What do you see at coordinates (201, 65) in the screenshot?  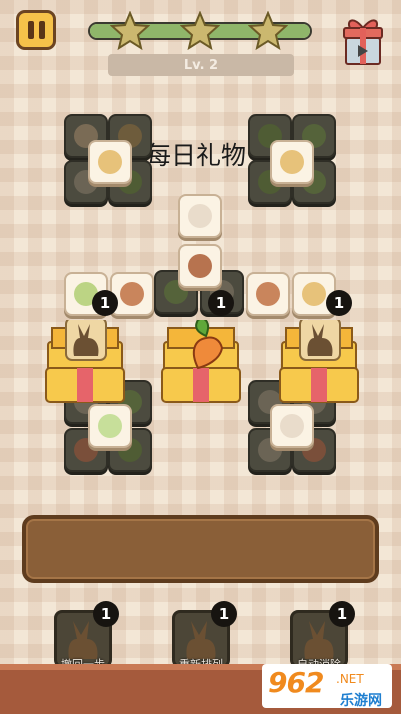 I see `level-label: Lv. 2` at bounding box center [201, 65].